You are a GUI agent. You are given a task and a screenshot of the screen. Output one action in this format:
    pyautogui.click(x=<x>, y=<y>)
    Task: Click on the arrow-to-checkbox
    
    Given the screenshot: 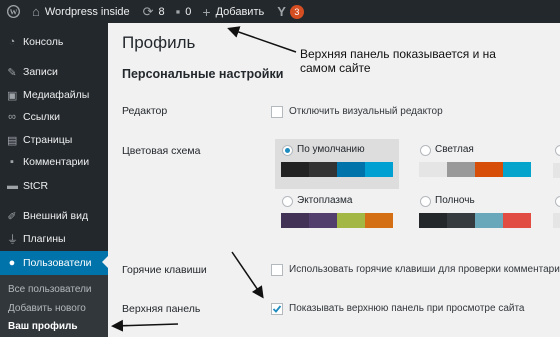 What is the action you would take?
    pyautogui.click(x=247, y=275)
    